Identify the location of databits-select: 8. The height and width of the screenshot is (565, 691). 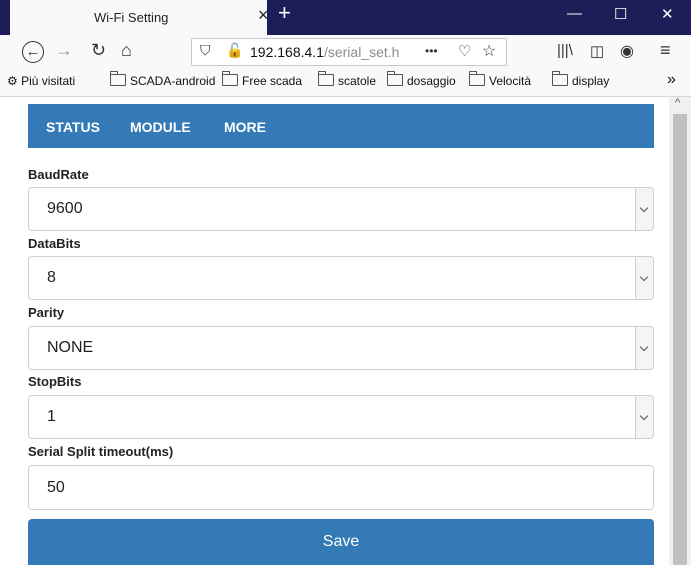
(341, 278).